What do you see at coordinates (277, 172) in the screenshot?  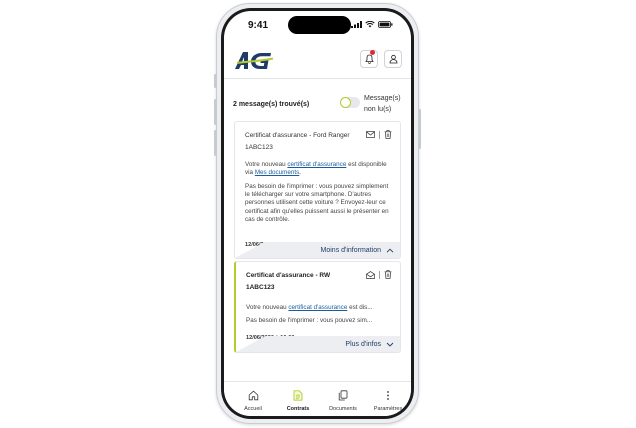 I see `my-documents-link: Mes documents` at bounding box center [277, 172].